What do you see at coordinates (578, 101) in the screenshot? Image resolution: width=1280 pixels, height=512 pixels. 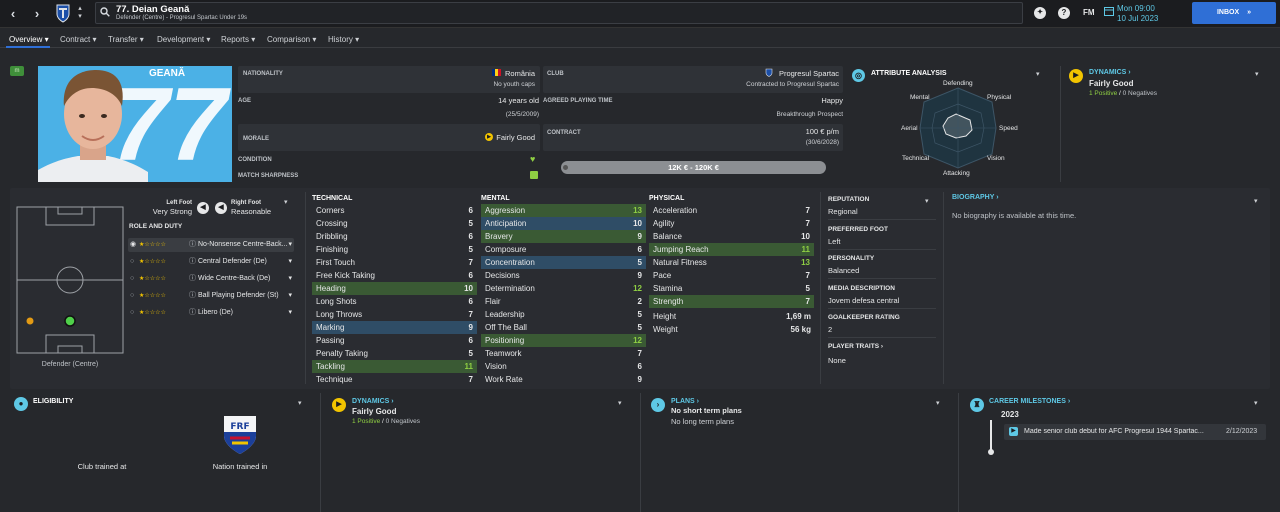 I see `agreed-playing-time-label: AGREED PLAYING TIME` at bounding box center [578, 101].